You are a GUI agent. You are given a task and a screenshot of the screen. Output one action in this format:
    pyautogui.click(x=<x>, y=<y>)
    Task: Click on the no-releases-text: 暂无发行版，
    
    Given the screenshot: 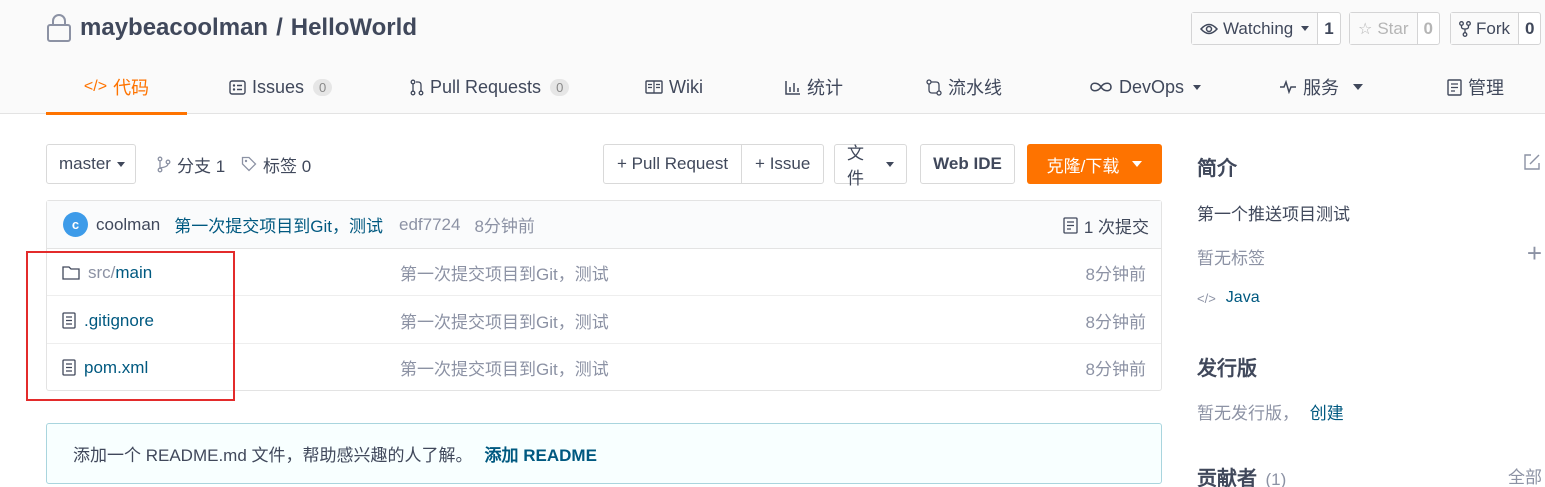 What is the action you would take?
    pyautogui.click(x=1248, y=413)
    